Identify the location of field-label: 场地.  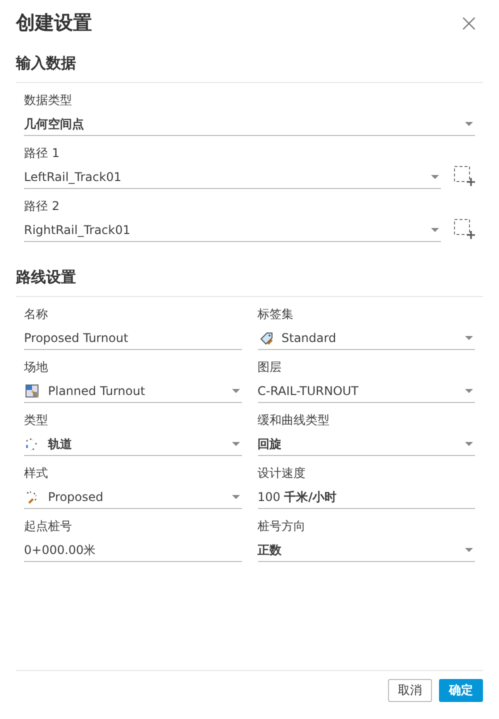
(36, 367).